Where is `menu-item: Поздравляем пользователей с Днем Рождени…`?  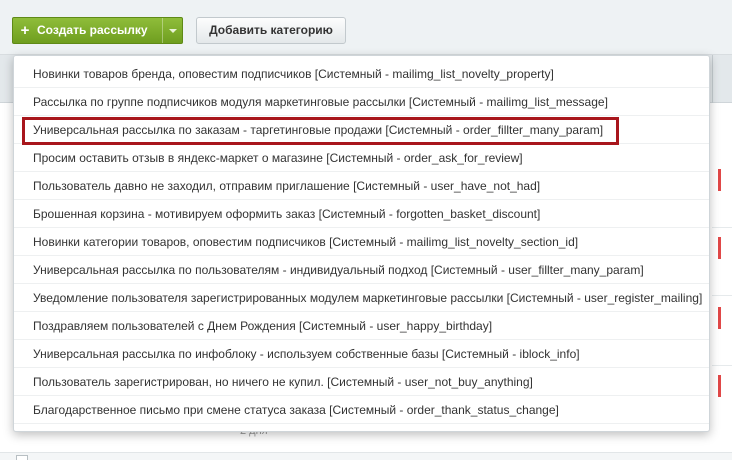 menu-item: Поздравляем пользователей с Днем Рождени… is located at coordinates (361, 326).